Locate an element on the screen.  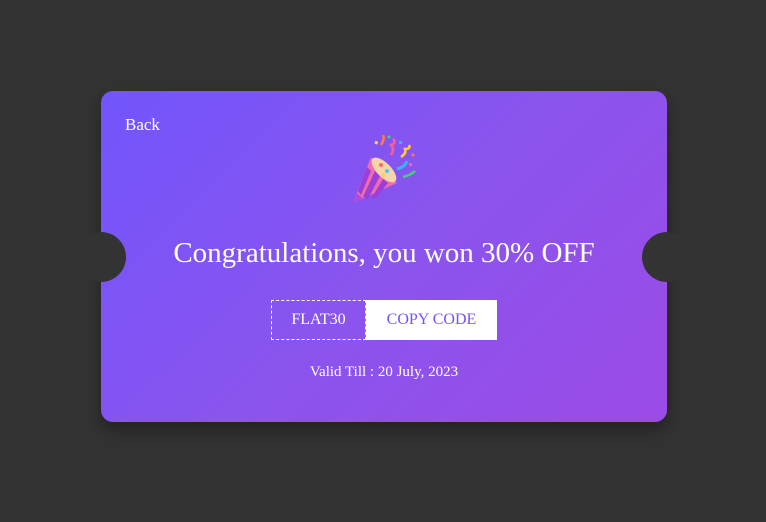
coupon-code: FLAT30 is located at coordinates (318, 320).